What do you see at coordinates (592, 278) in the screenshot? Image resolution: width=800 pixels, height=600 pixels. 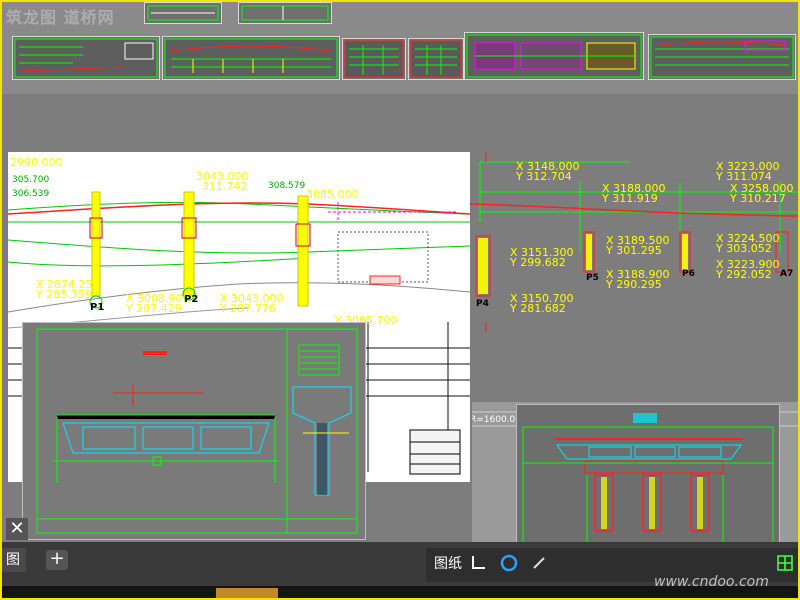 I see `pier-label: P5` at bounding box center [592, 278].